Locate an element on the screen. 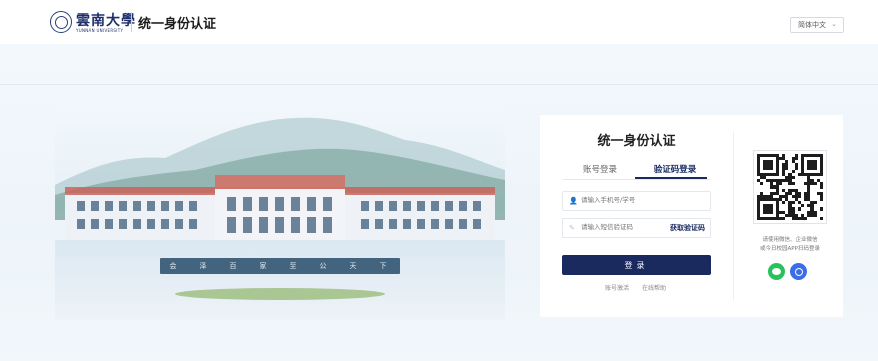 The image size is (878, 361). motto-char: 百 is located at coordinates (235, 266).